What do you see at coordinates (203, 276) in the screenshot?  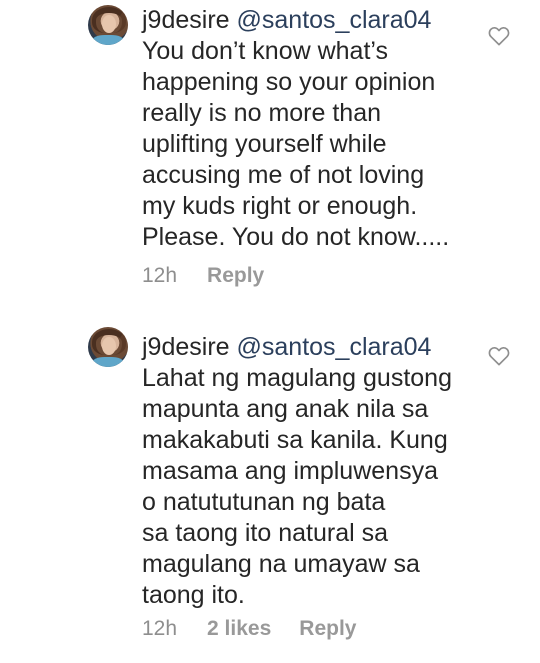 I see `comment-meta: 12h Reply` at bounding box center [203, 276].